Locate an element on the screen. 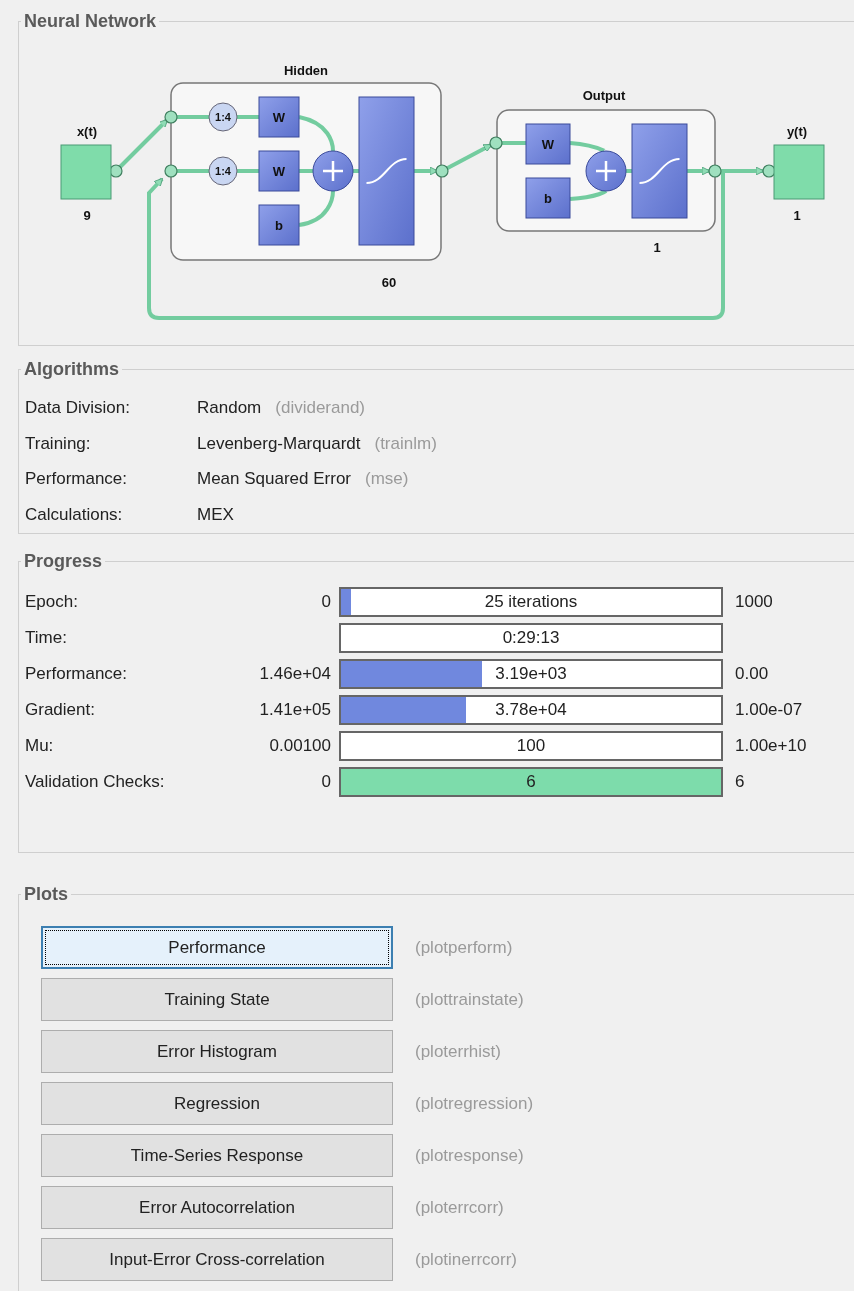 This screenshot has width=854, height=1291. algorithm-label: Performance: is located at coordinates (77, 479).